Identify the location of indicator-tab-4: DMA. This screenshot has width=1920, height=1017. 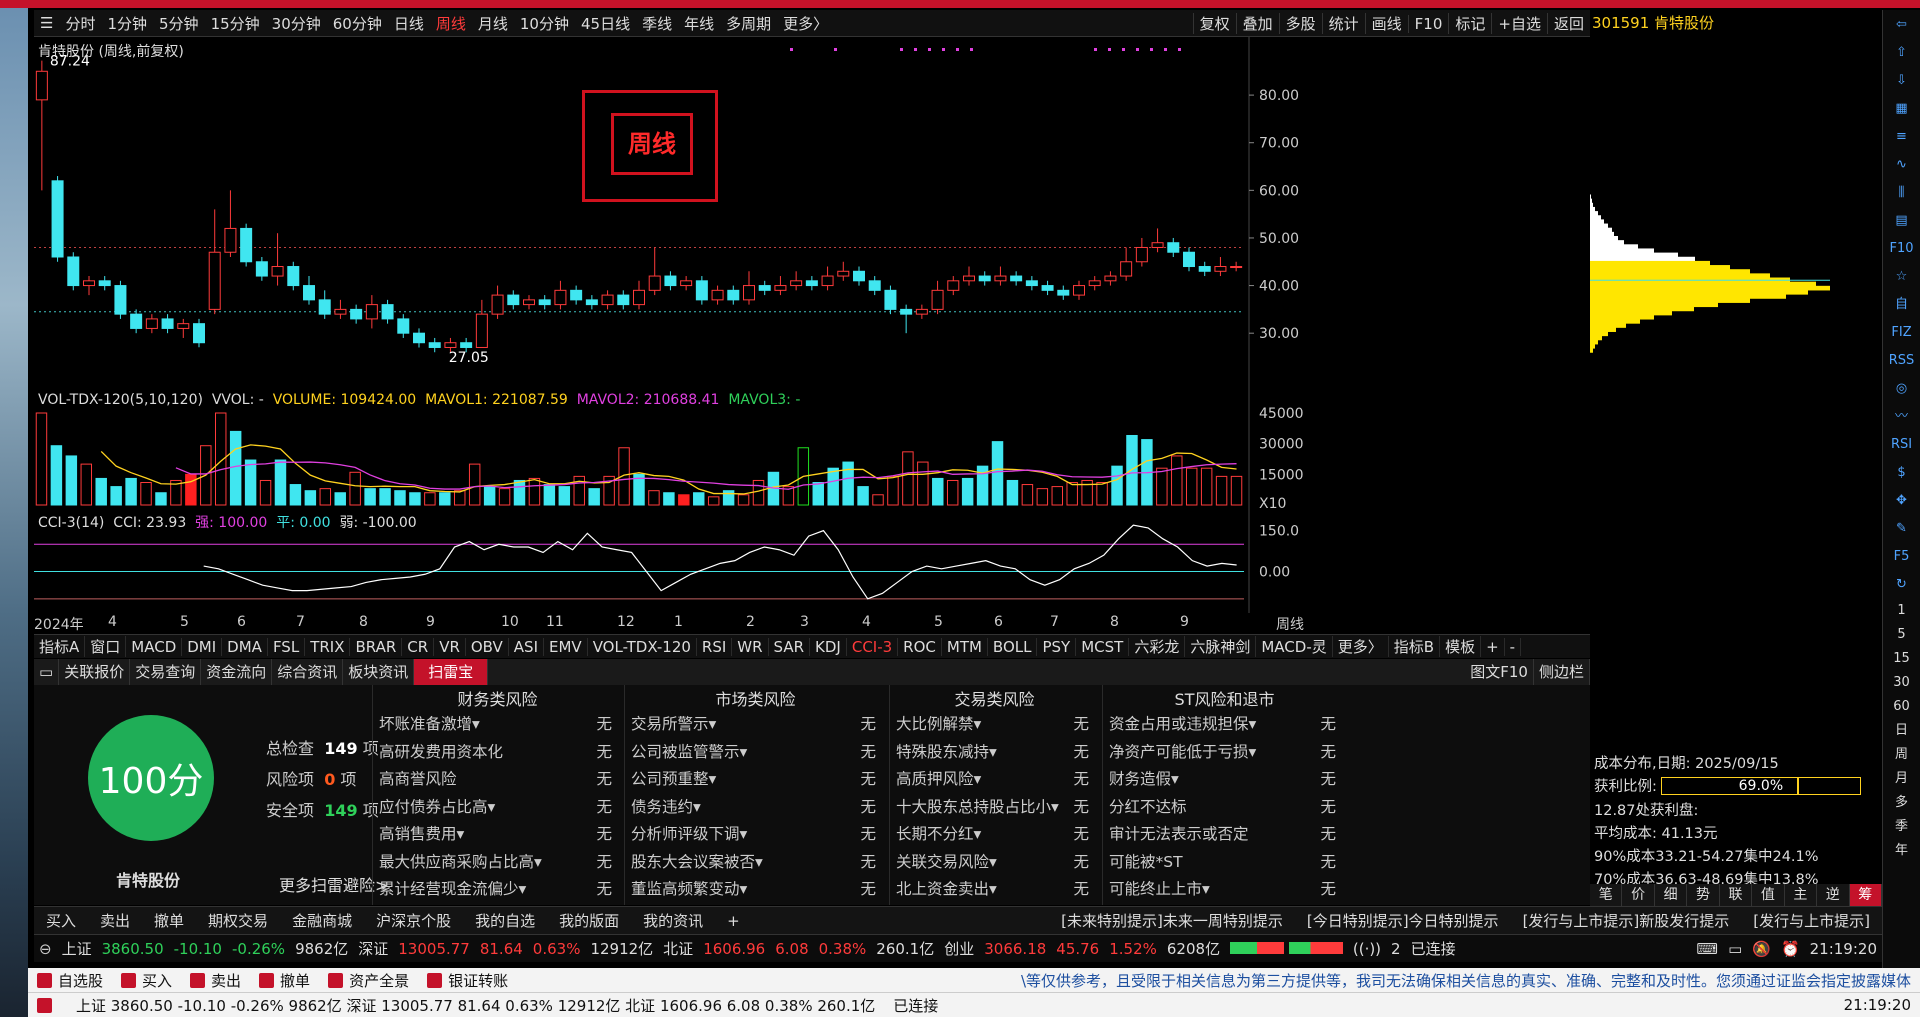
(245, 646).